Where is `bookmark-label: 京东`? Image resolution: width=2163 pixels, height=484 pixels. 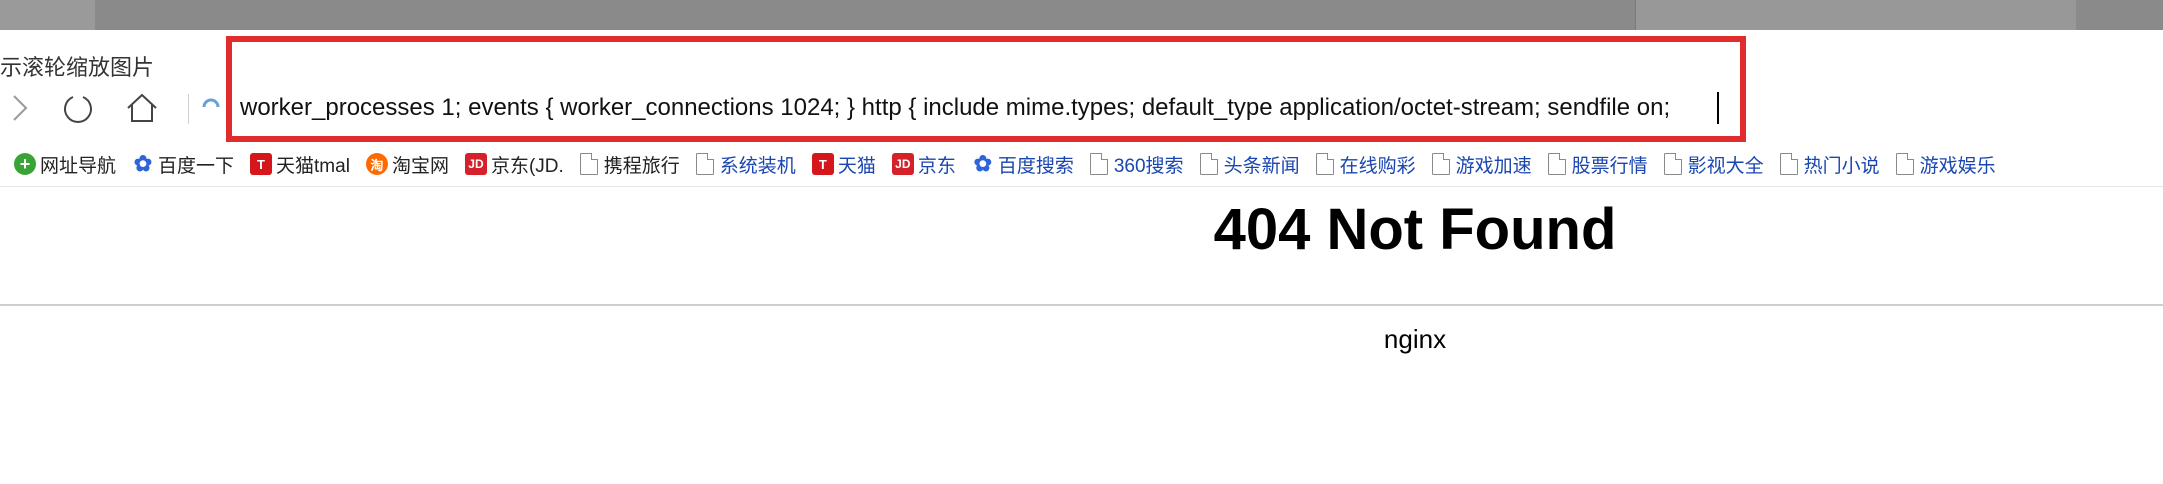 bookmark-label: 京东 is located at coordinates (936, 166).